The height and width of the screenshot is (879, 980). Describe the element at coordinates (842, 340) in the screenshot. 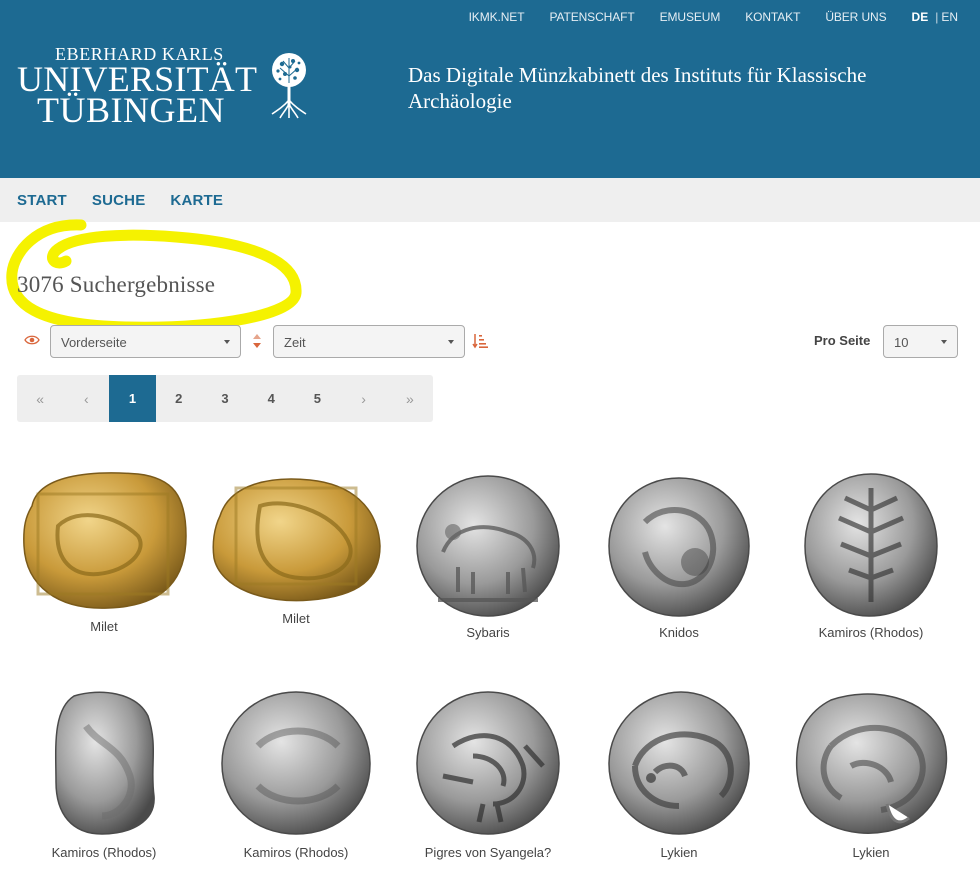

I see `per-page-label: Pro Seite` at that location.